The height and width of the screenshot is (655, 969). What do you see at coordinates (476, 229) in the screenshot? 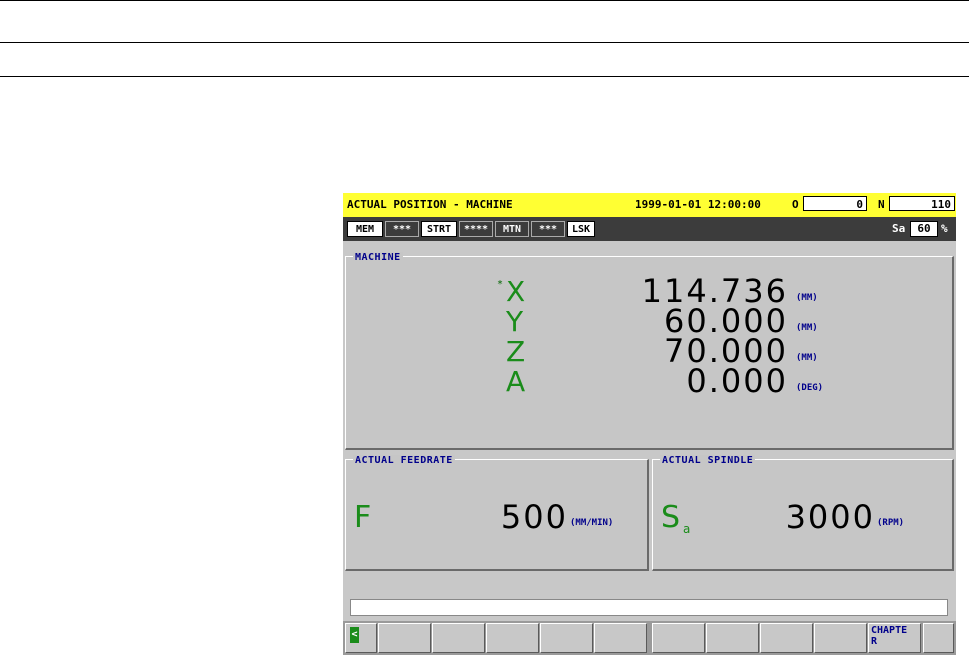
I see `status-slot-2: ****` at bounding box center [476, 229].